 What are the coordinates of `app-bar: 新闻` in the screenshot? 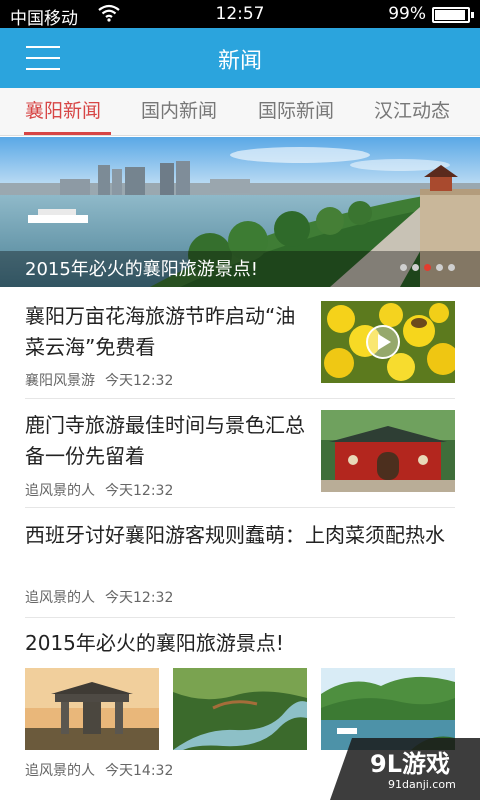 It's located at (240, 58).